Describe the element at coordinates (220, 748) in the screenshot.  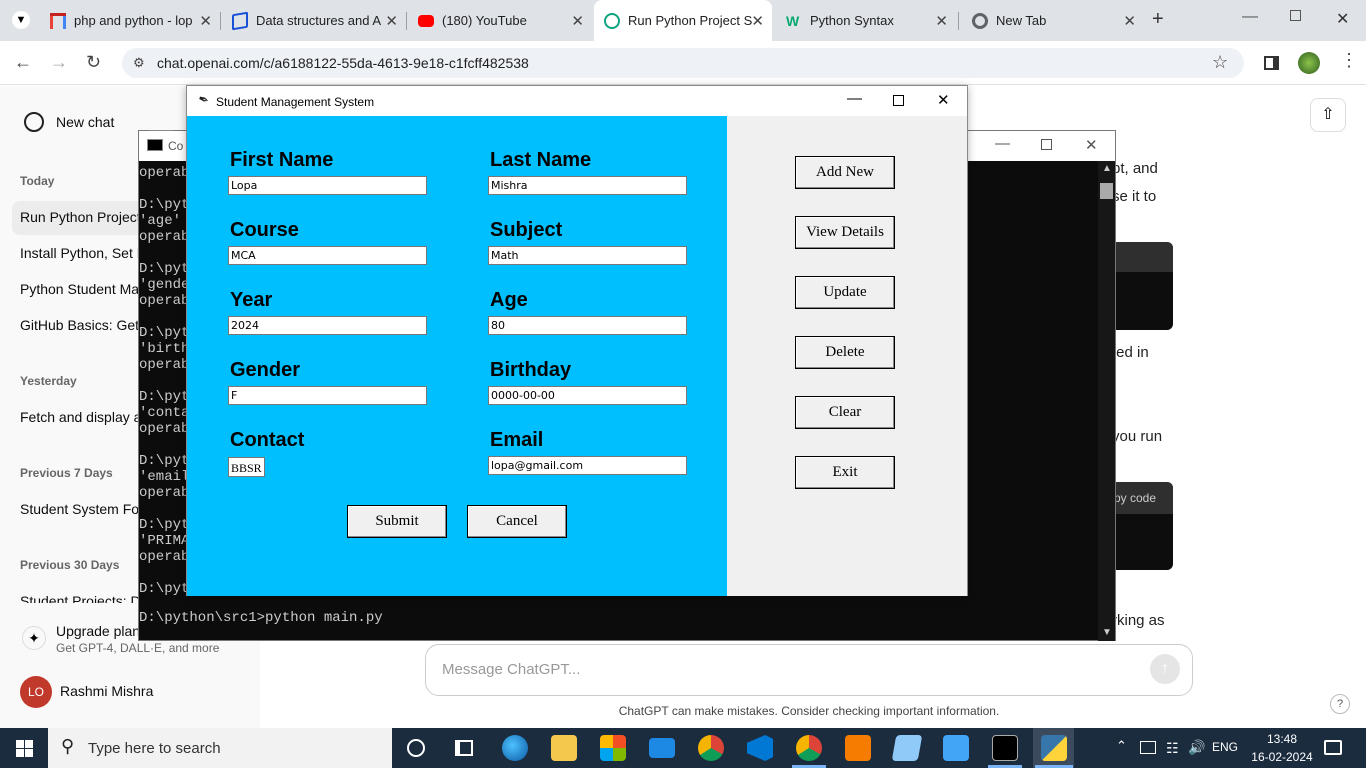
I see `taskbar-search-box: ⚲ Type here to search` at that location.